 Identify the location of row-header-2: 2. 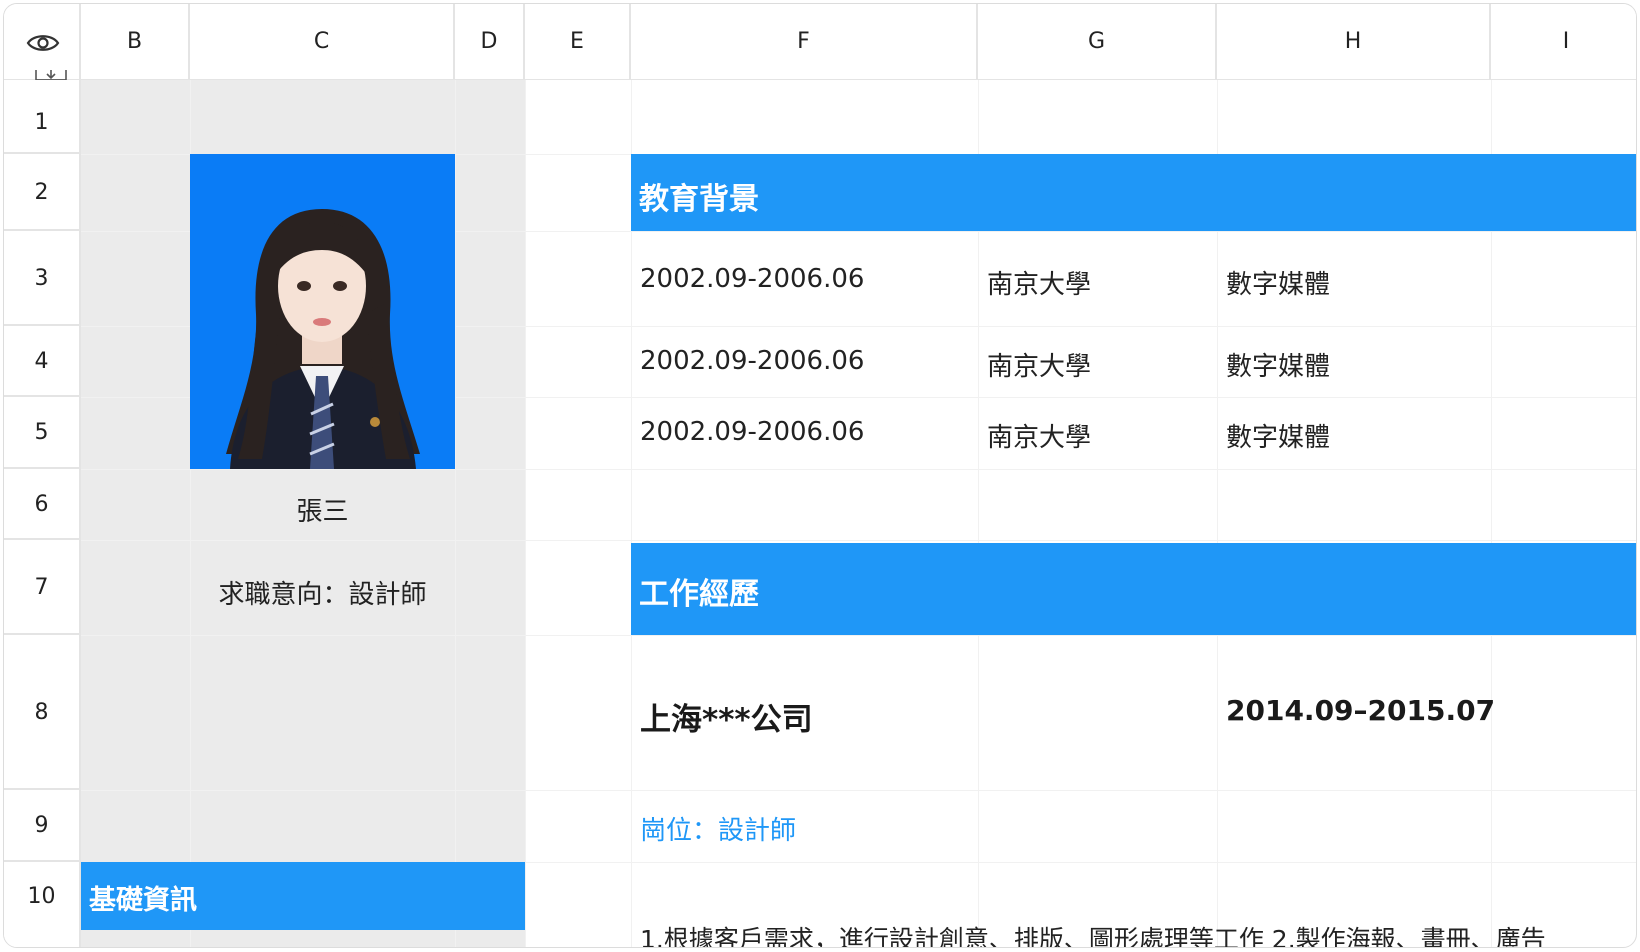
(42, 192).